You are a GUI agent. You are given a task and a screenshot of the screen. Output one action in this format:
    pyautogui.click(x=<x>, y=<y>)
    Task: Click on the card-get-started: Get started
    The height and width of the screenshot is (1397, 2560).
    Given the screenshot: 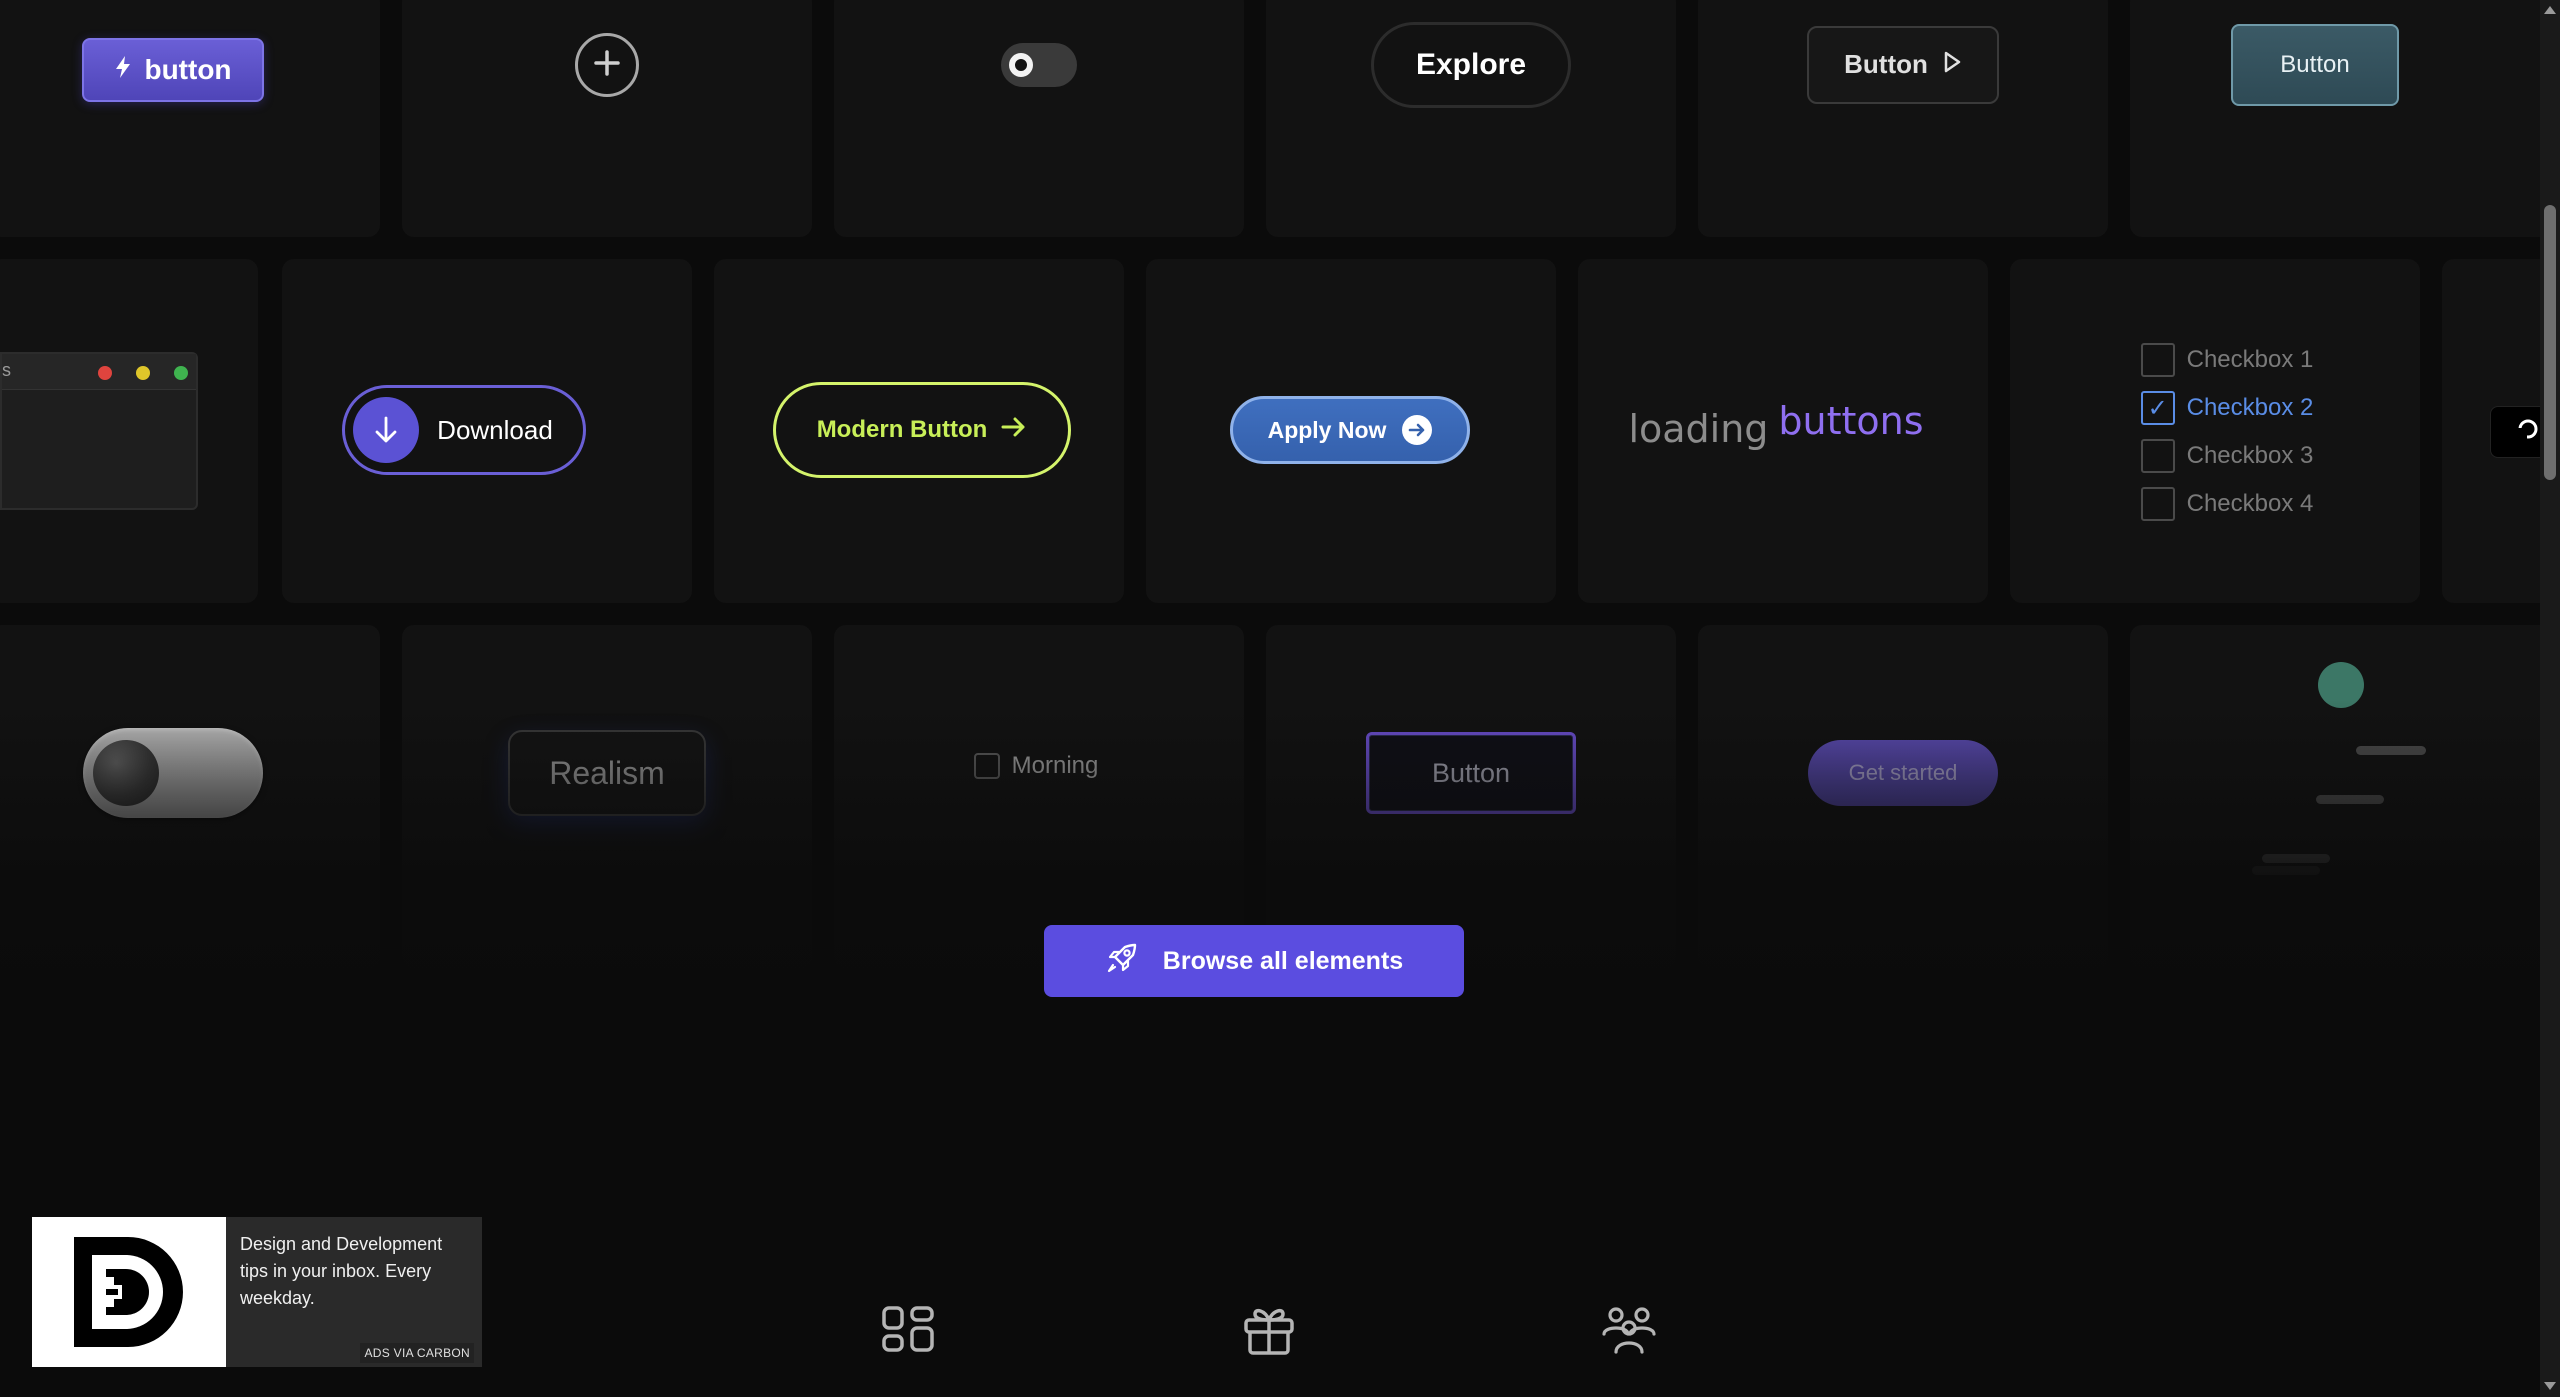 What is the action you would take?
    pyautogui.click(x=1903, y=797)
    